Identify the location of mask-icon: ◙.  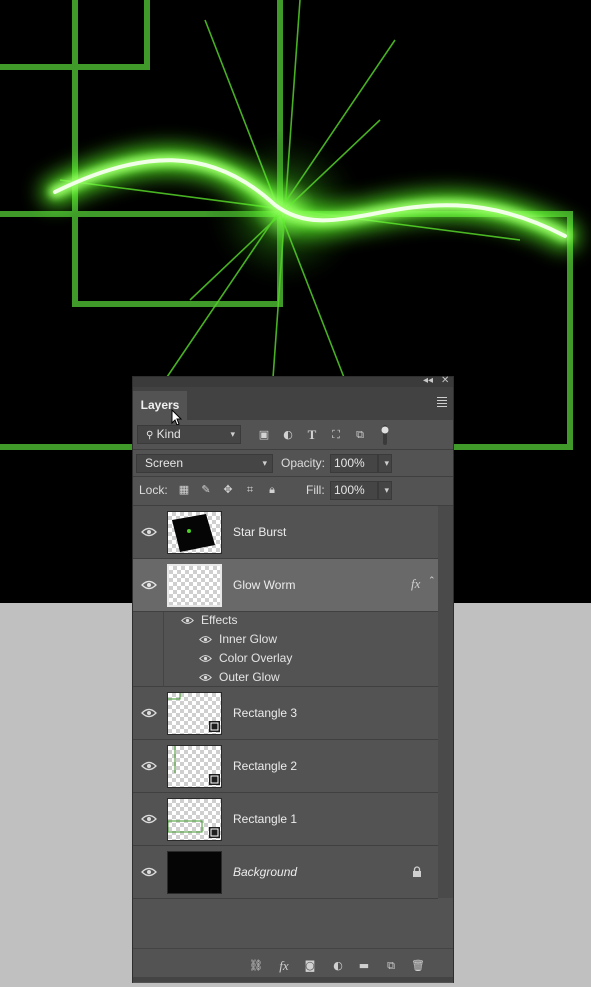
(310, 966).